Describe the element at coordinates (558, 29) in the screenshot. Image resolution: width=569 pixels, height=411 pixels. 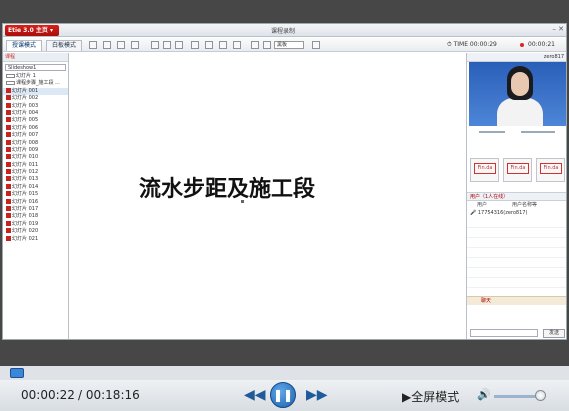
I see `window-controls: – ✕` at that location.